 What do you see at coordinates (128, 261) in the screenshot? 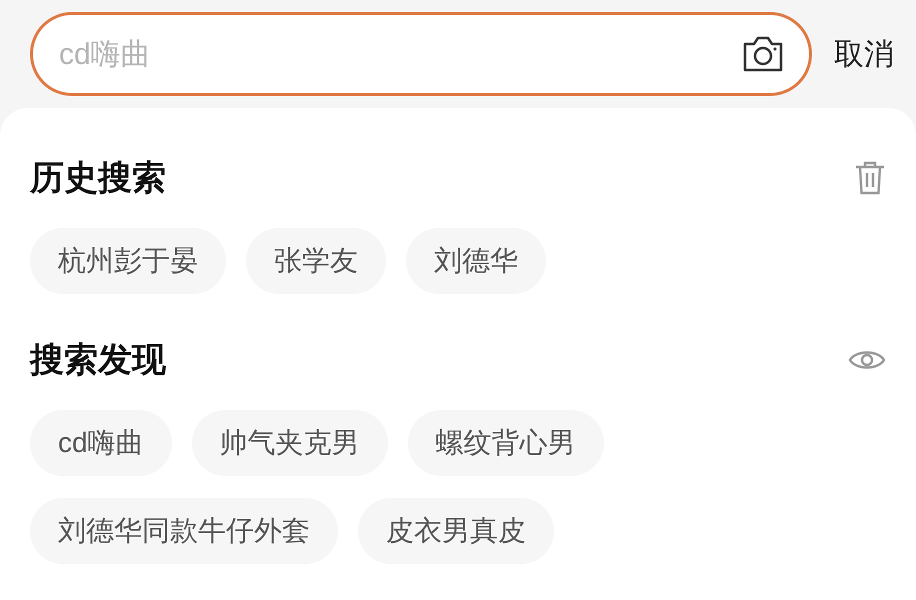
I see `search-tag: 杭州彭于晏` at bounding box center [128, 261].